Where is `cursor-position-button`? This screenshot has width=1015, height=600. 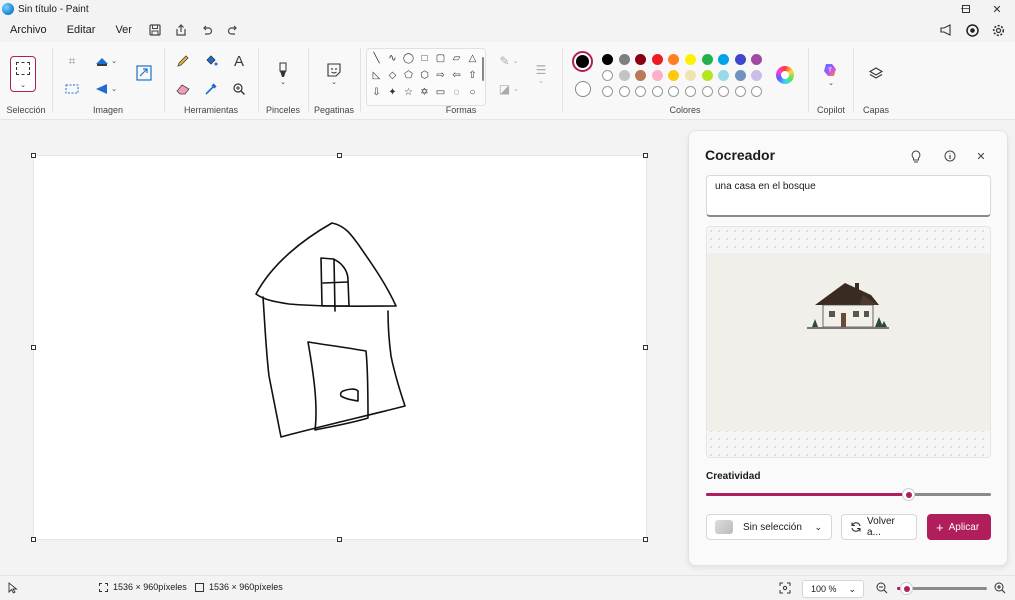 cursor-position-button is located at coordinates (13, 589).